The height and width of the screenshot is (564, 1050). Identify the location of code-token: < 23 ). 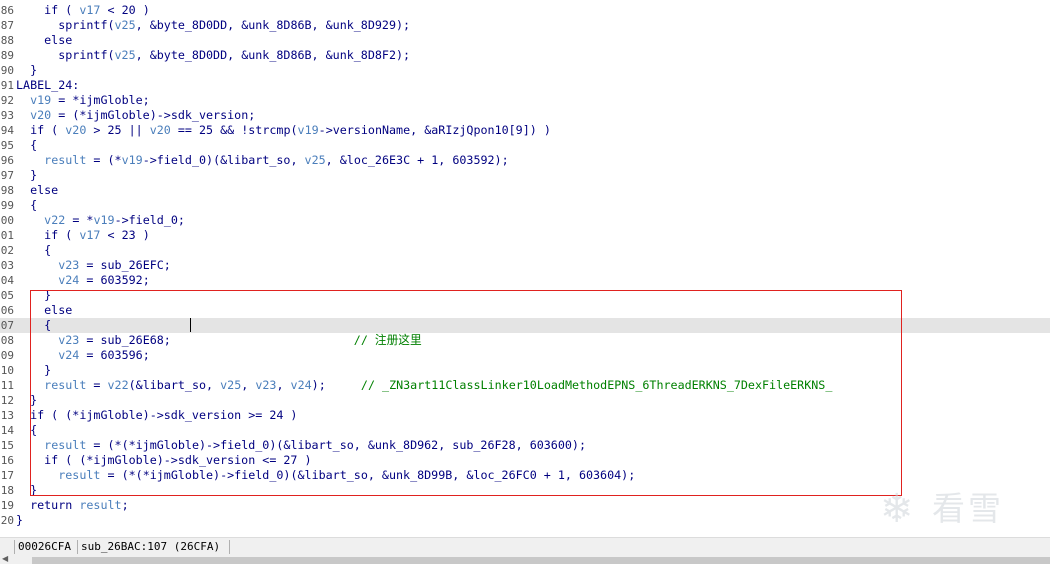
(125, 235).